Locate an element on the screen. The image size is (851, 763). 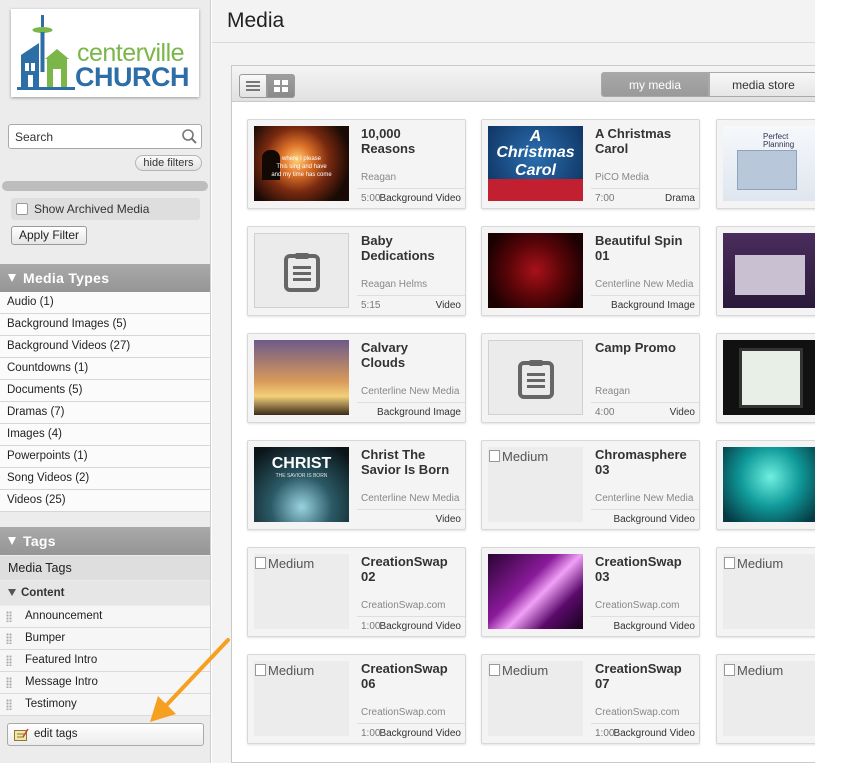
media-type-item: Countdowns (1) is located at coordinates (105, 369).